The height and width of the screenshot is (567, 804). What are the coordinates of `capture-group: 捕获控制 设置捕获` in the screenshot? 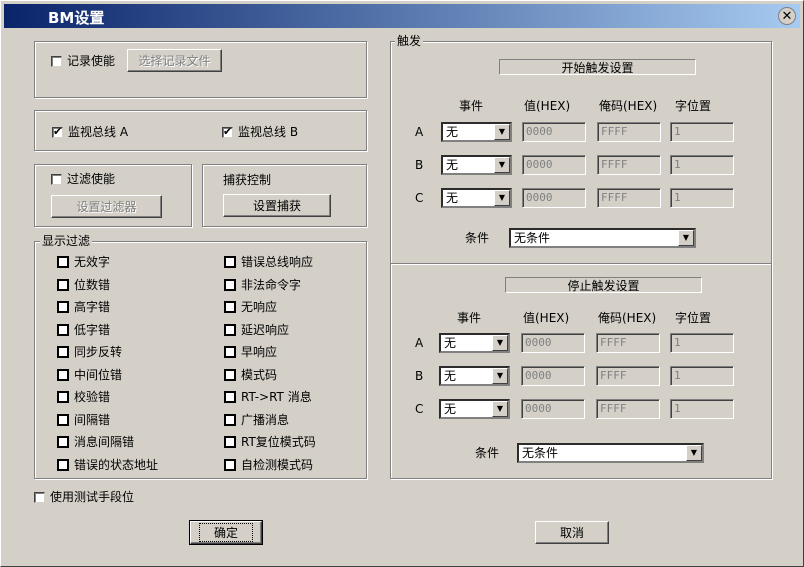 It's located at (284, 195).